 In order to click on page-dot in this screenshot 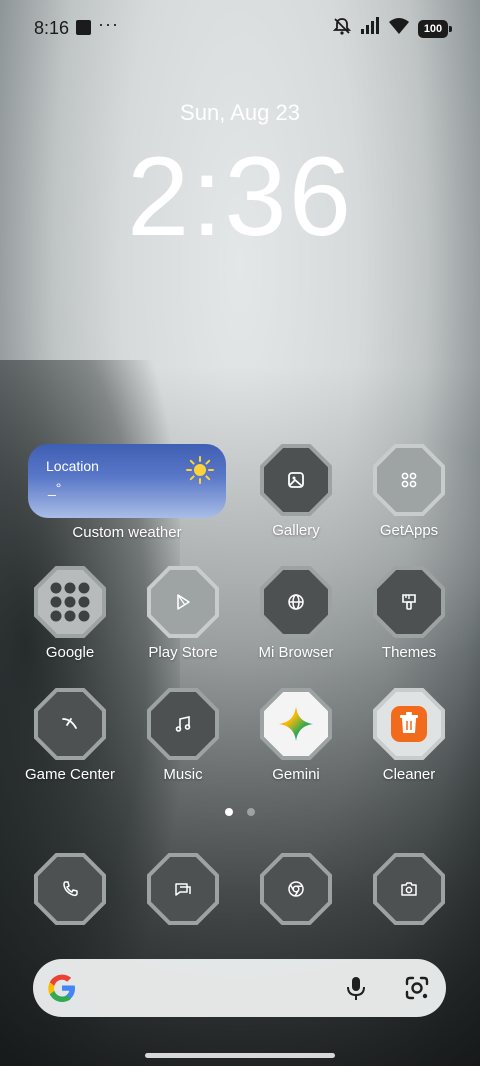, I will do `click(251, 812)`.